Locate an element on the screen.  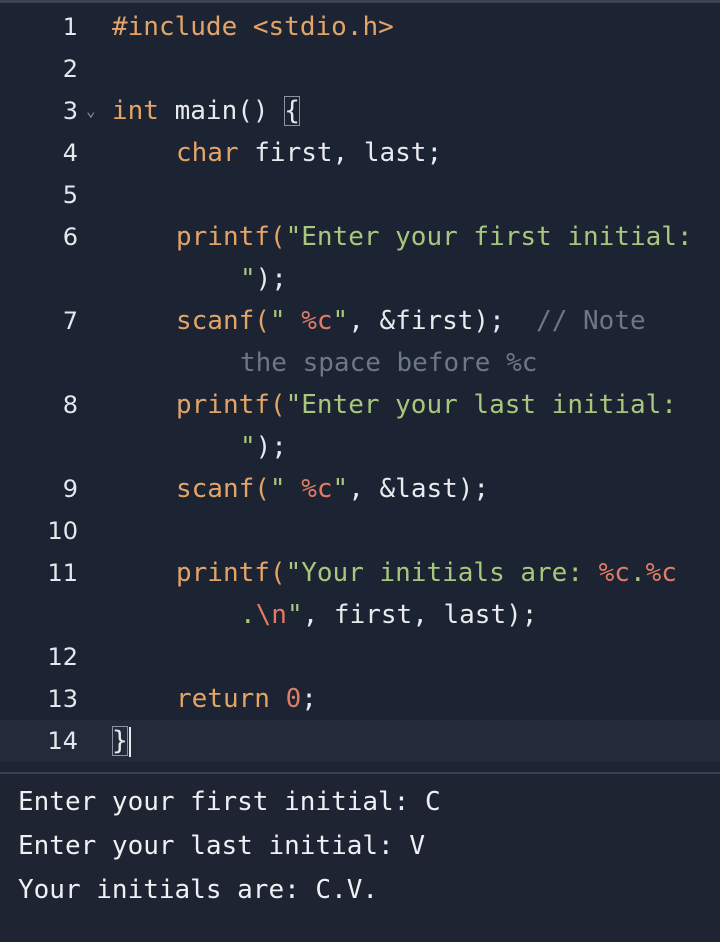
line-number: 7 is located at coordinates (70, 321).